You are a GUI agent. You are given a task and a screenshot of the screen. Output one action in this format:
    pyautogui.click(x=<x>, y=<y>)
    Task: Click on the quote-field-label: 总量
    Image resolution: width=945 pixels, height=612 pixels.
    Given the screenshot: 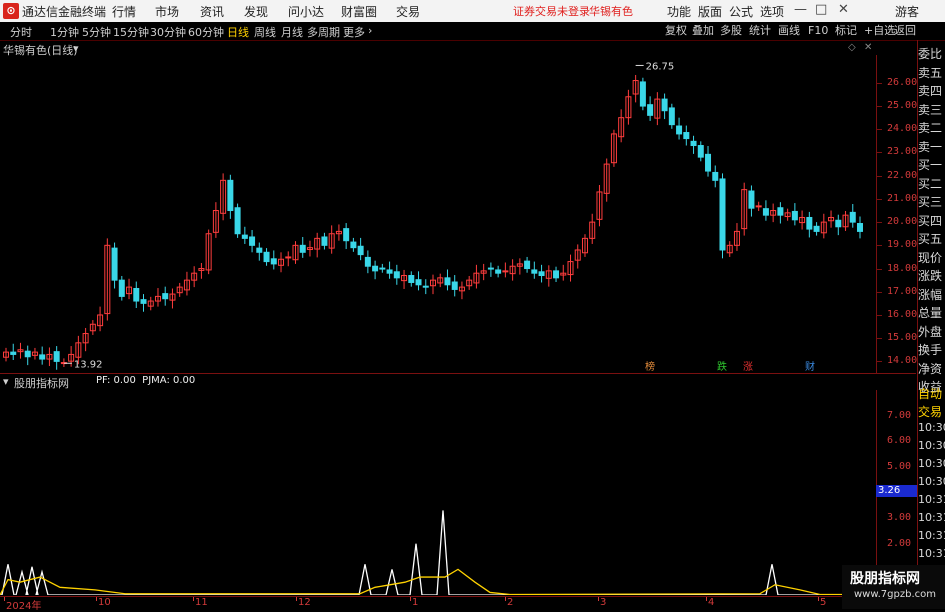 What is the action you would take?
    pyautogui.click(x=930, y=313)
    